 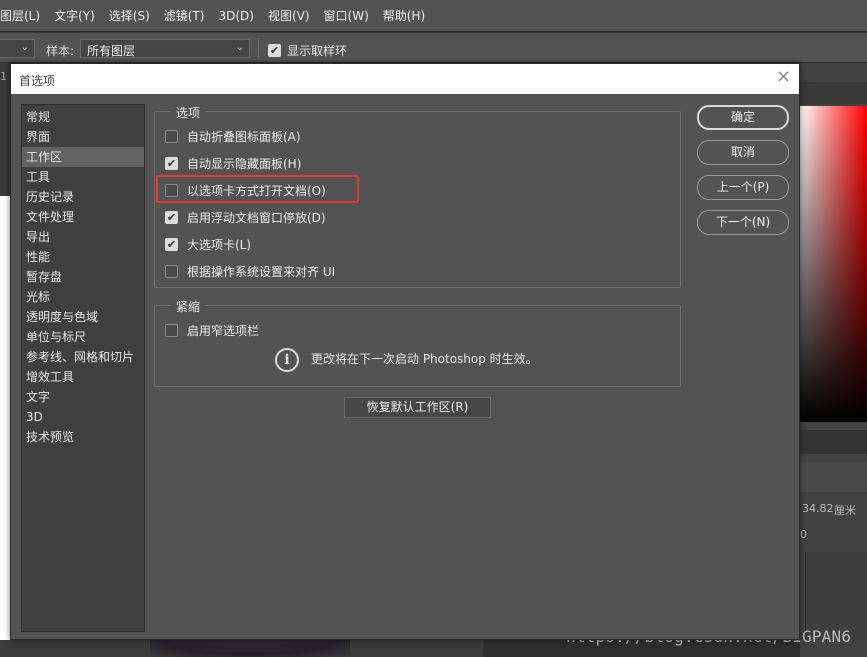 I want to click on right-panel-tabbar, so click(x=833, y=442).